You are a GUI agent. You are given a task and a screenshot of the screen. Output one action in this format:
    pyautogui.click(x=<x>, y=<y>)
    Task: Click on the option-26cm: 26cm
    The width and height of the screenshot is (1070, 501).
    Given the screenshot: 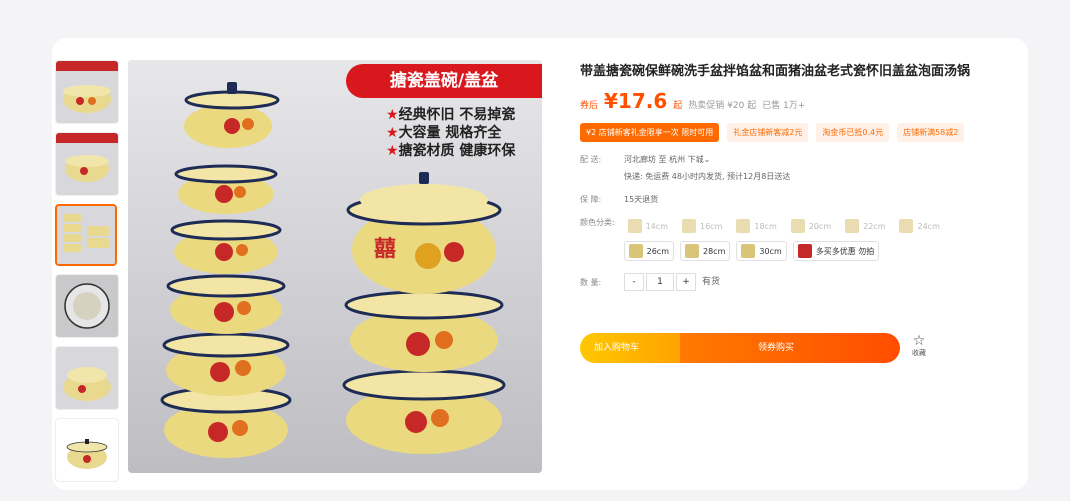 What is the action you would take?
    pyautogui.click(x=648, y=251)
    